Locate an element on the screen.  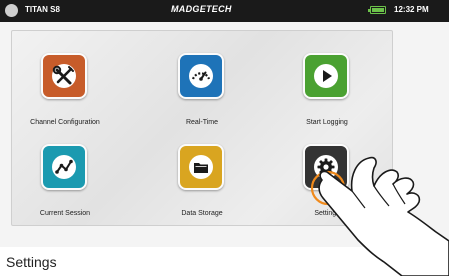
tapping-hand-icon is located at coordinates (379, 216).